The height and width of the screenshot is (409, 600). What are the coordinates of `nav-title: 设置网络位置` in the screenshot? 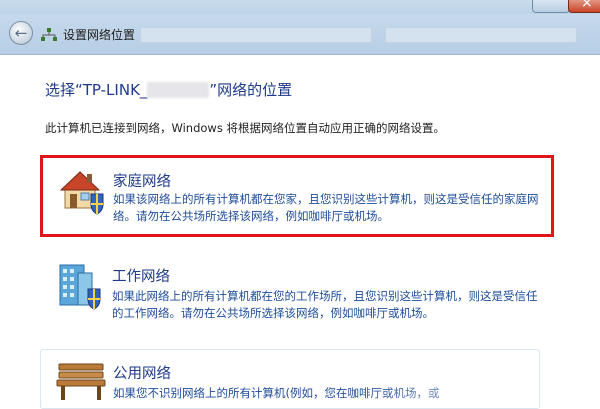 It's located at (99, 35).